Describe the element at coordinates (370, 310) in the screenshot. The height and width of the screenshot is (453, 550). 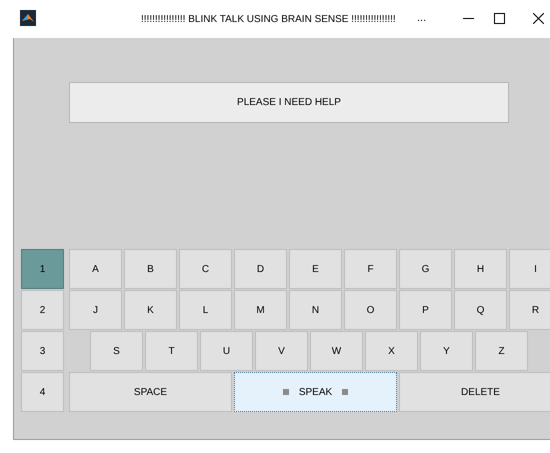
I see `letter-key: O` at that location.